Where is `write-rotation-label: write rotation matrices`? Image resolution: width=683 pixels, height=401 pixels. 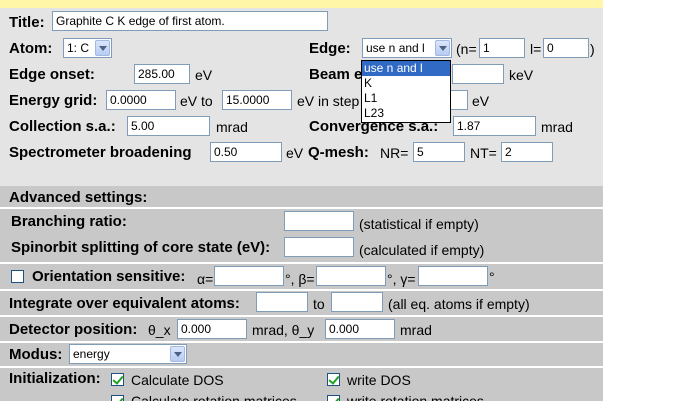
write-rotation-label: write rotation matrices is located at coordinates (415, 397).